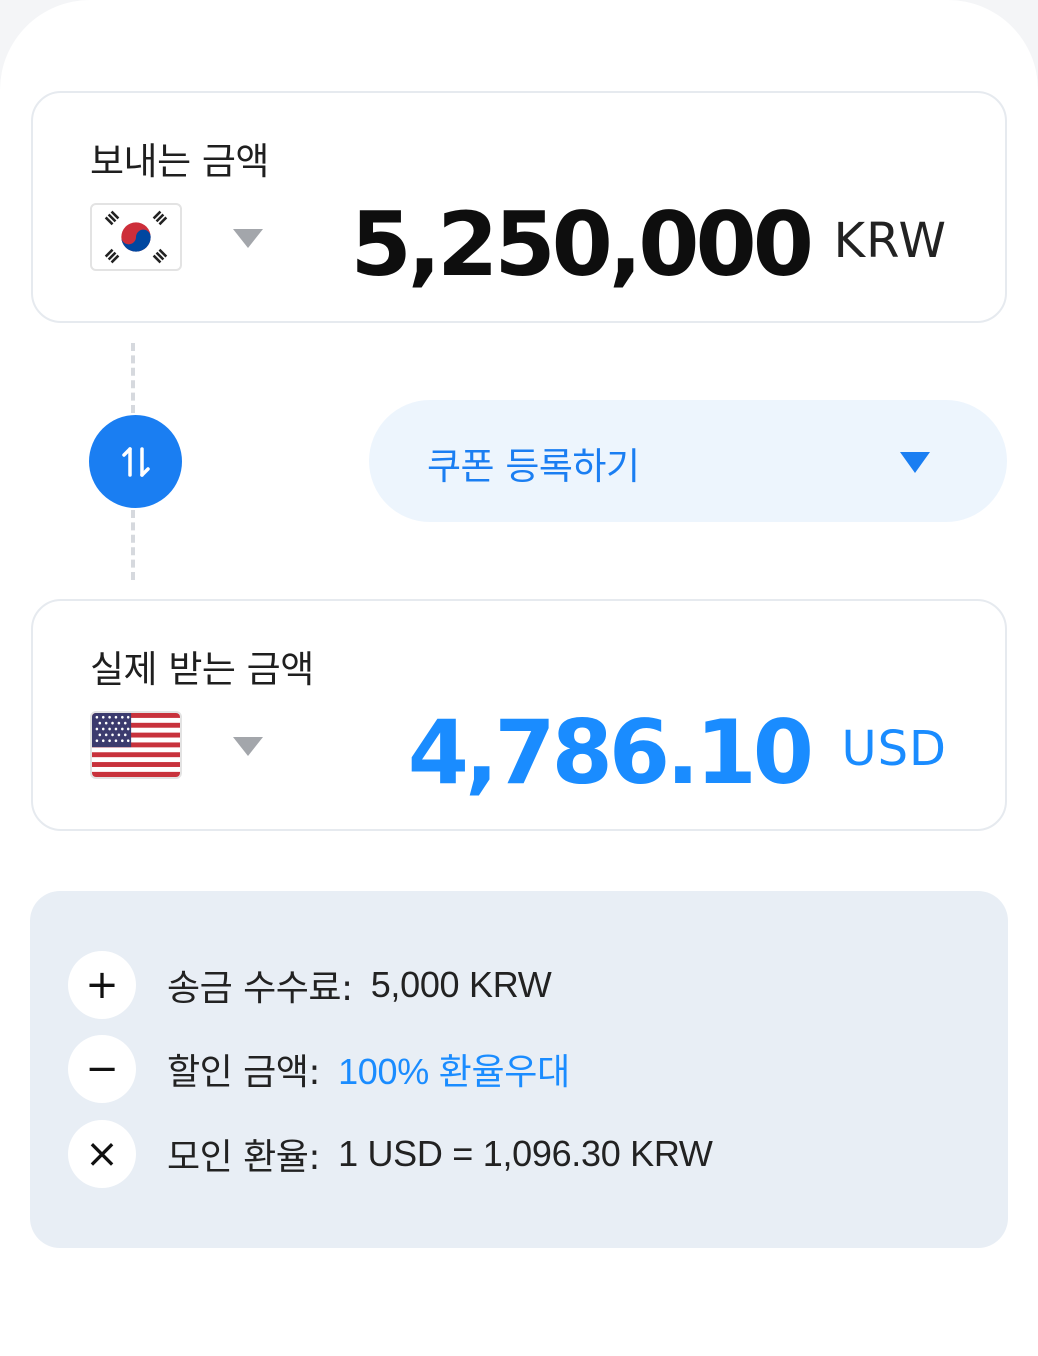 The image size is (1038, 1356). What do you see at coordinates (244, 1072) in the screenshot?
I see `discount-label: 할인 금액:` at bounding box center [244, 1072].